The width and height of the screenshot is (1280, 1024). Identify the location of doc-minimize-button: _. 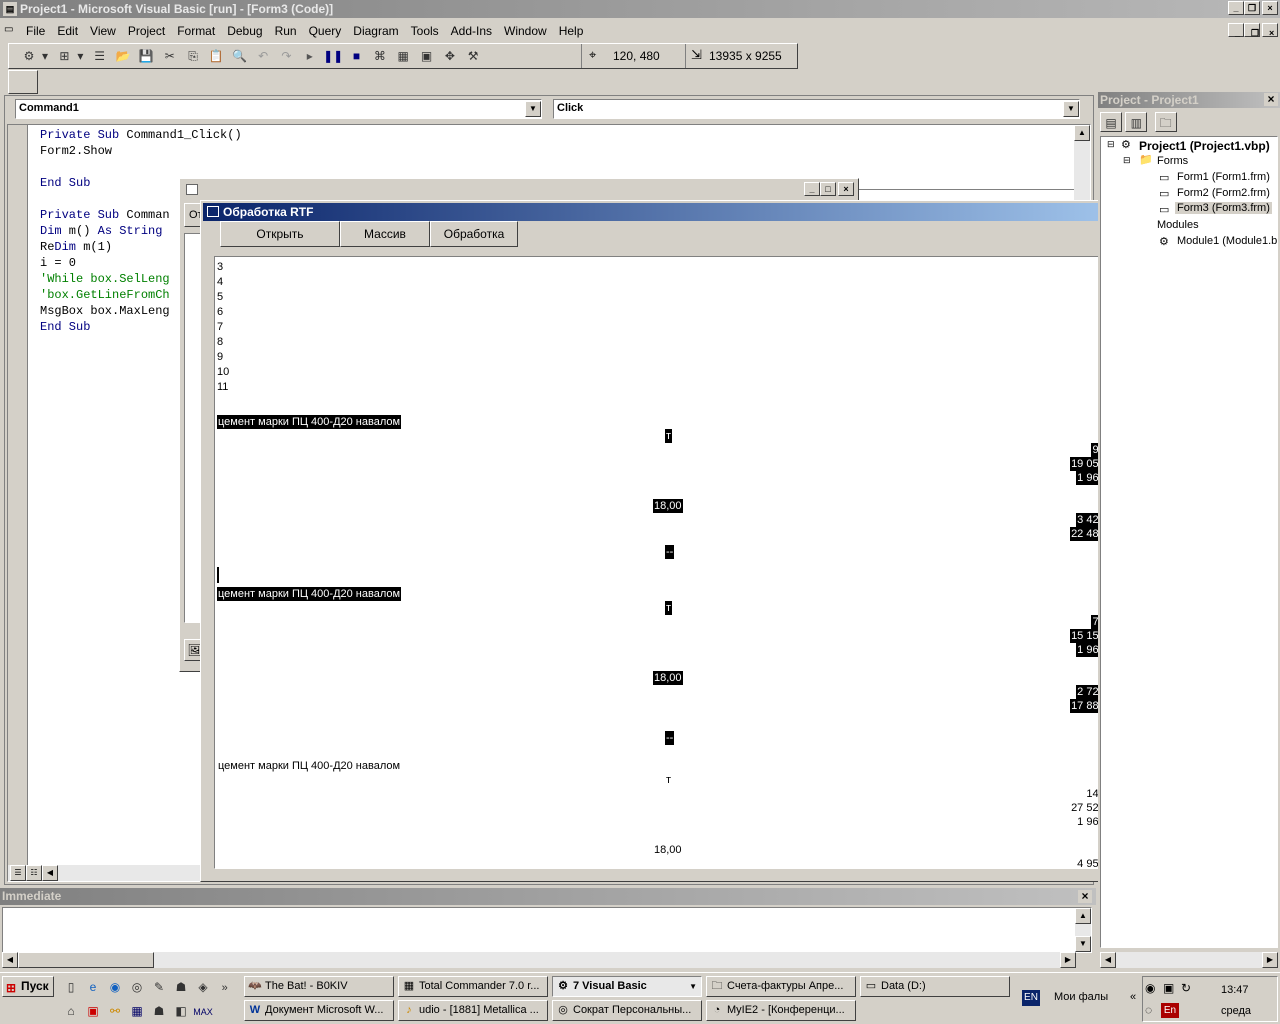
(1236, 30).